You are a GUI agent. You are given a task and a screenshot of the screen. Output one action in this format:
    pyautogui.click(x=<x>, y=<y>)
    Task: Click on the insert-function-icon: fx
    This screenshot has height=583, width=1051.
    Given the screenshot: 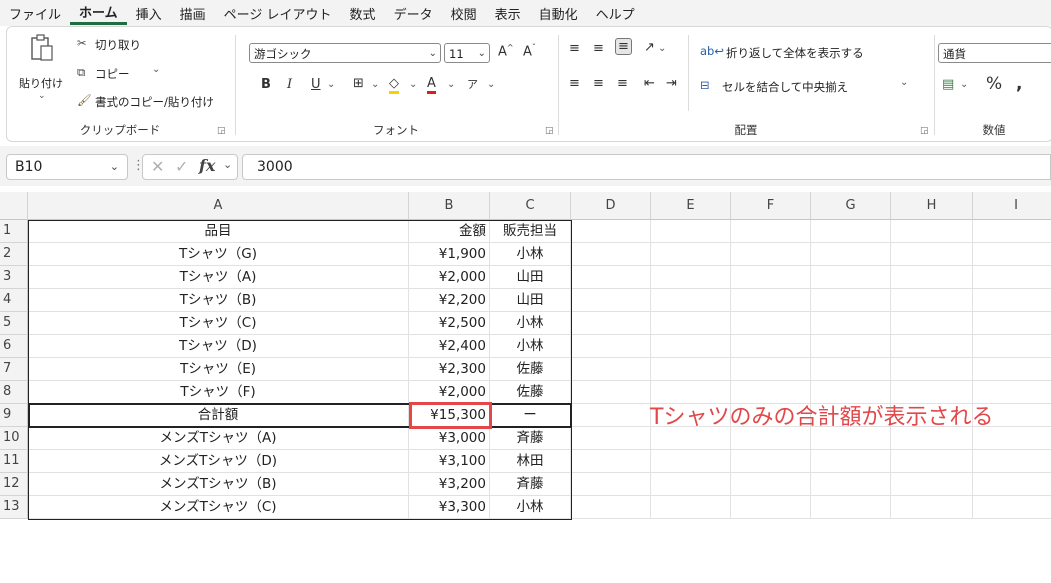 What is the action you would take?
    pyautogui.click(x=207, y=165)
    